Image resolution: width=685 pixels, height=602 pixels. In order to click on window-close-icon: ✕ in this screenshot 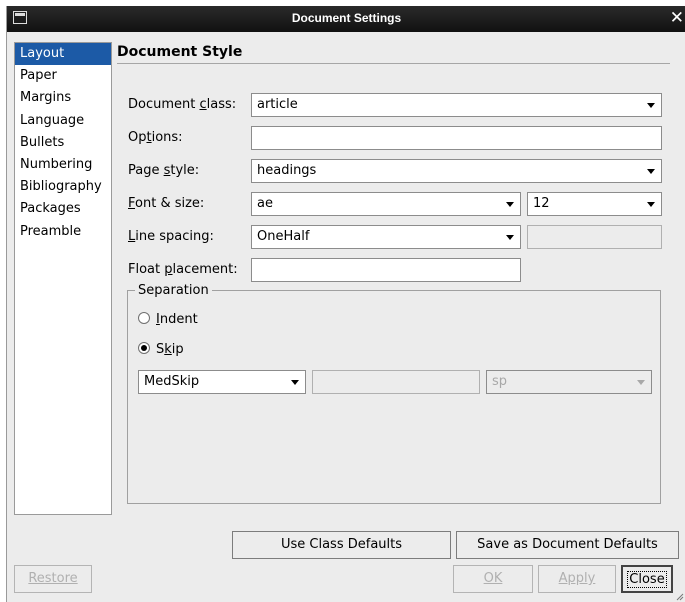, I will do `click(677, 18)`.